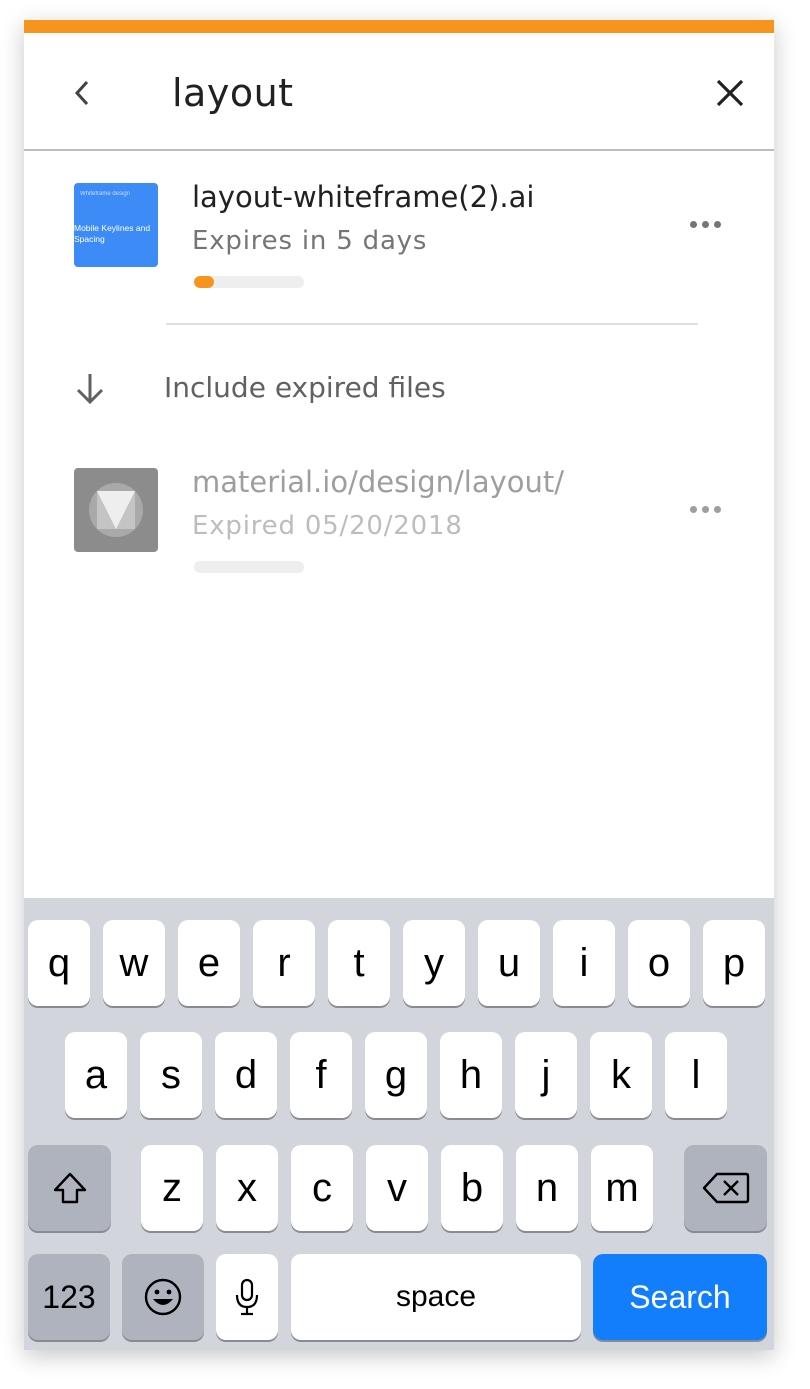 The width and height of the screenshot is (810, 1389). What do you see at coordinates (472, 1188) in the screenshot?
I see `key-b: b` at bounding box center [472, 1188].